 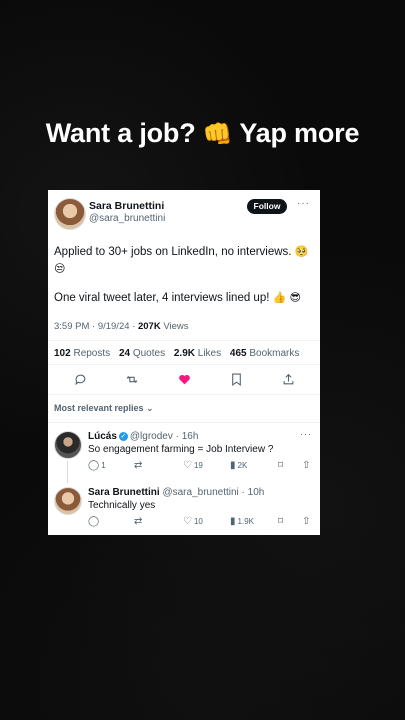 What do you see at coordinates (102, 436) in the screenshot?
I see `reply-author-name: Lúcás` at bounding box center [102, 436].